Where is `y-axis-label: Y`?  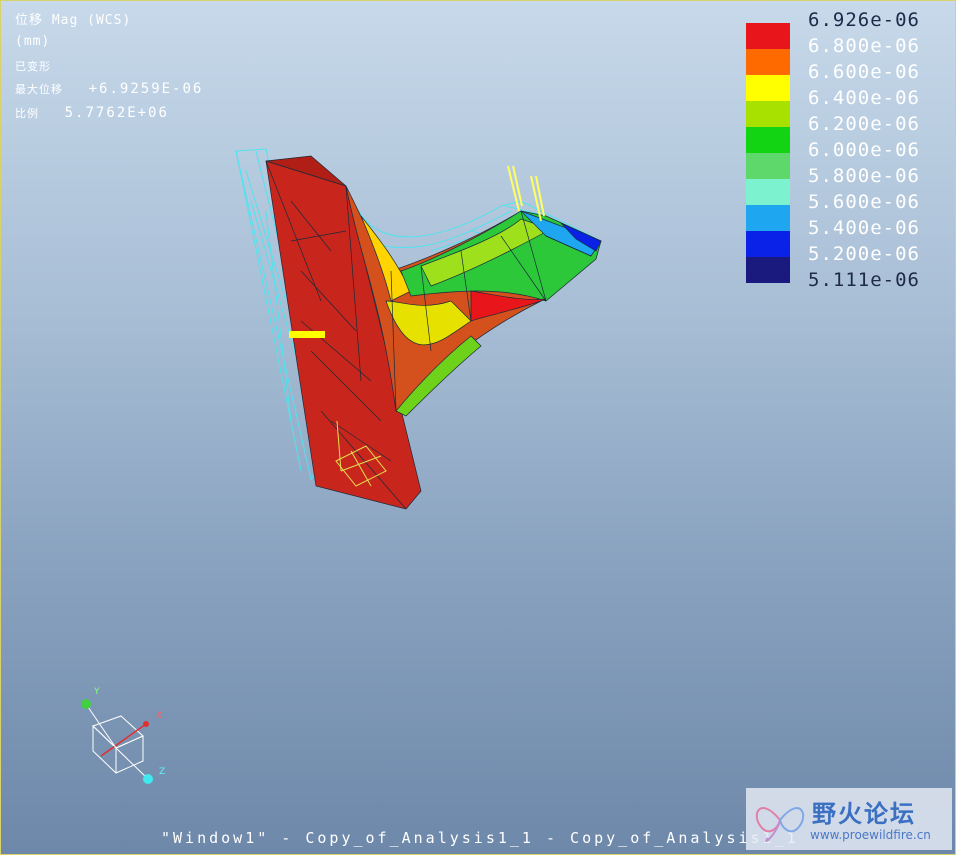
y-axis-label: Y is located at coordinates (96, 692).